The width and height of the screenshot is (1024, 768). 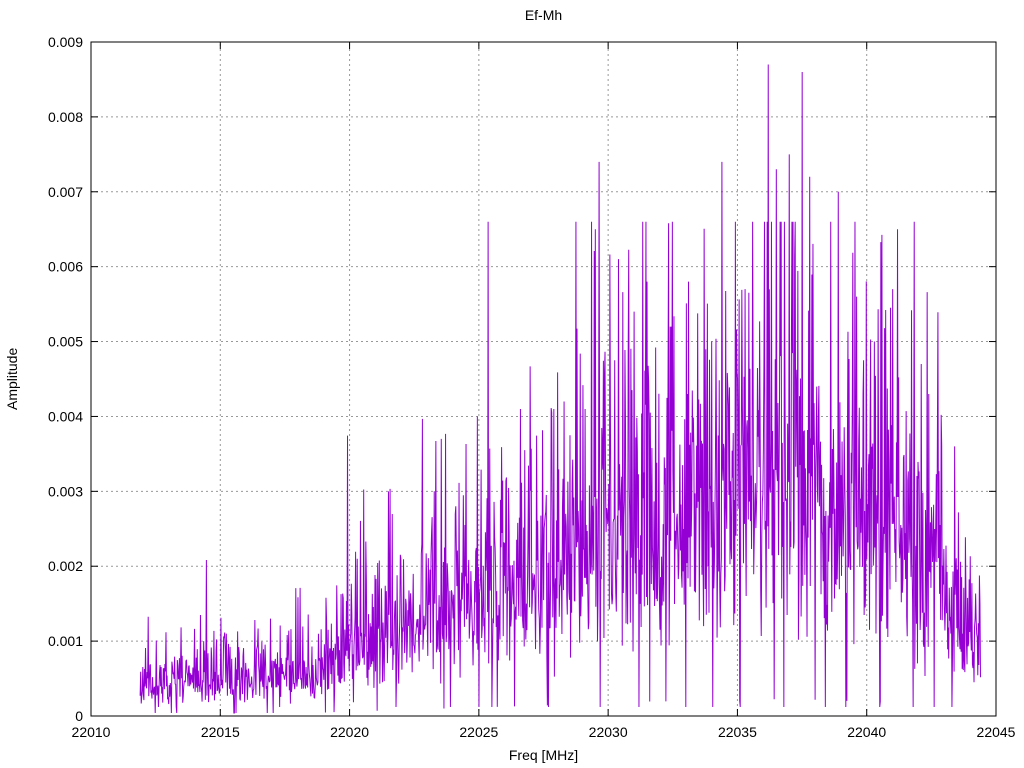 What do you see at coordinates (608, 732) in the screenshot?
I see `x-tick-label: 22030` at bounding box center [608, 732].